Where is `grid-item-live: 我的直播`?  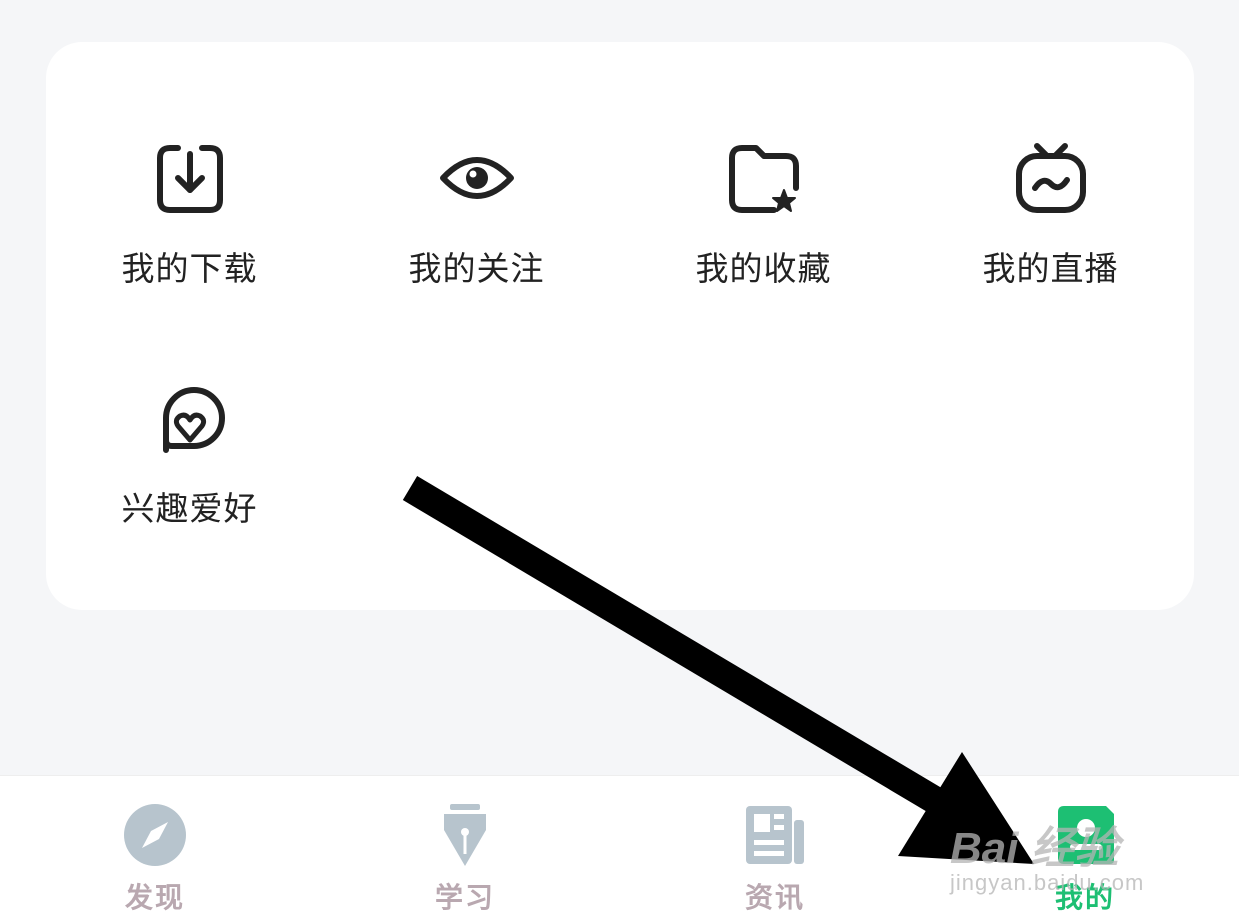
grid-item-live: 我的直播 is located at coordinates (1050, 165).